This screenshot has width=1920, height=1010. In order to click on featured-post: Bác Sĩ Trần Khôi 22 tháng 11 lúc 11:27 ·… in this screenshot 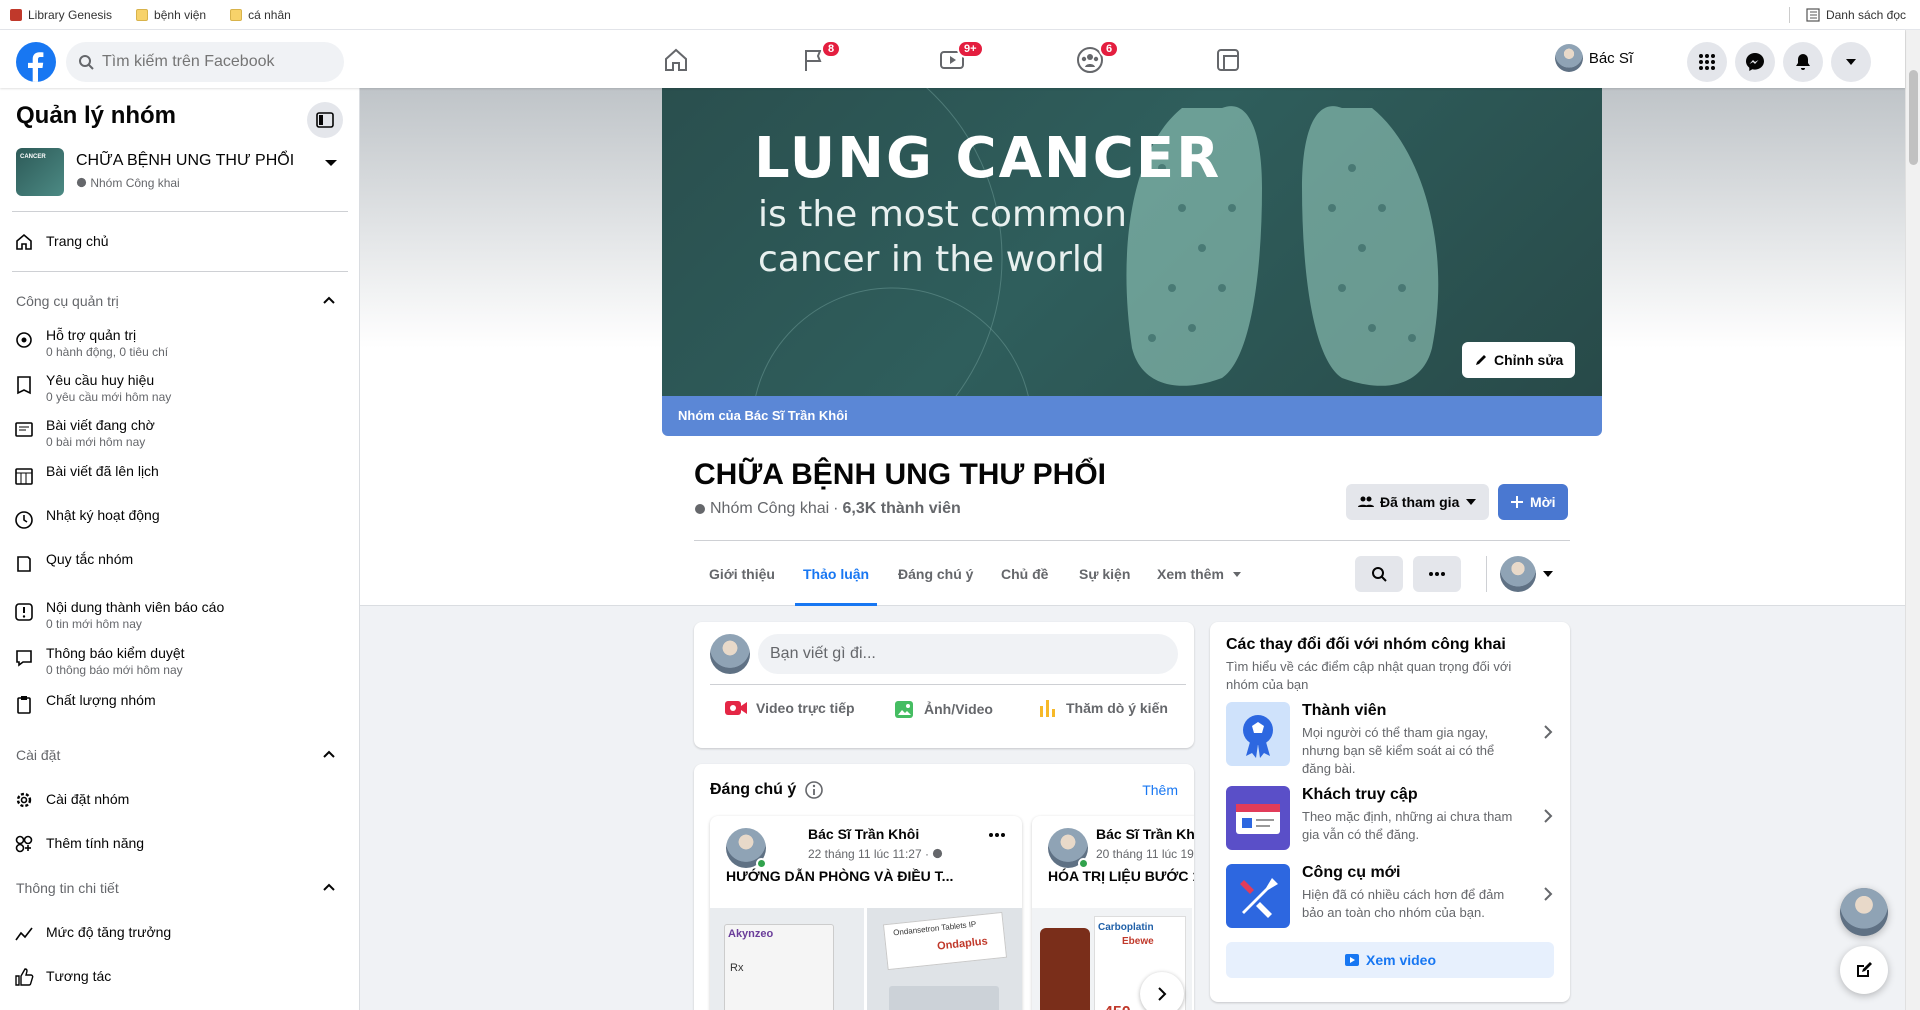, I will do `click(866, 913)`.